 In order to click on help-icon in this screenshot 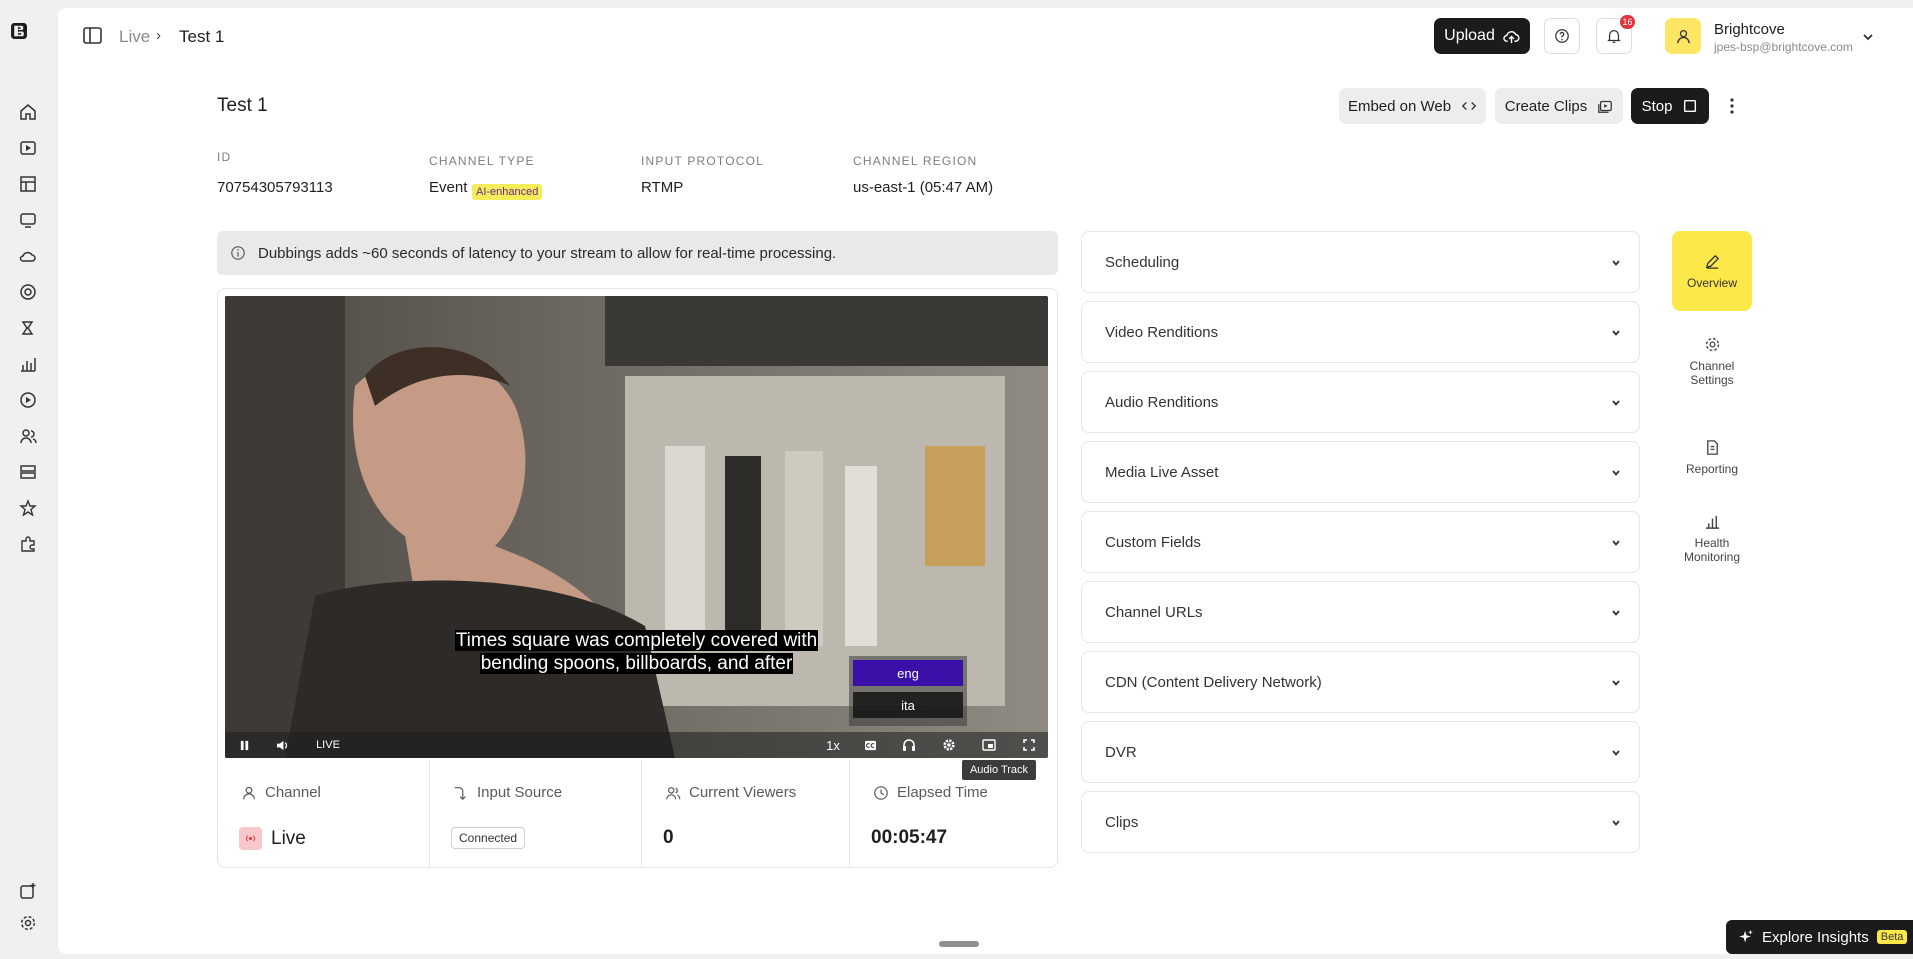, I will do `click(1562, 36)`.